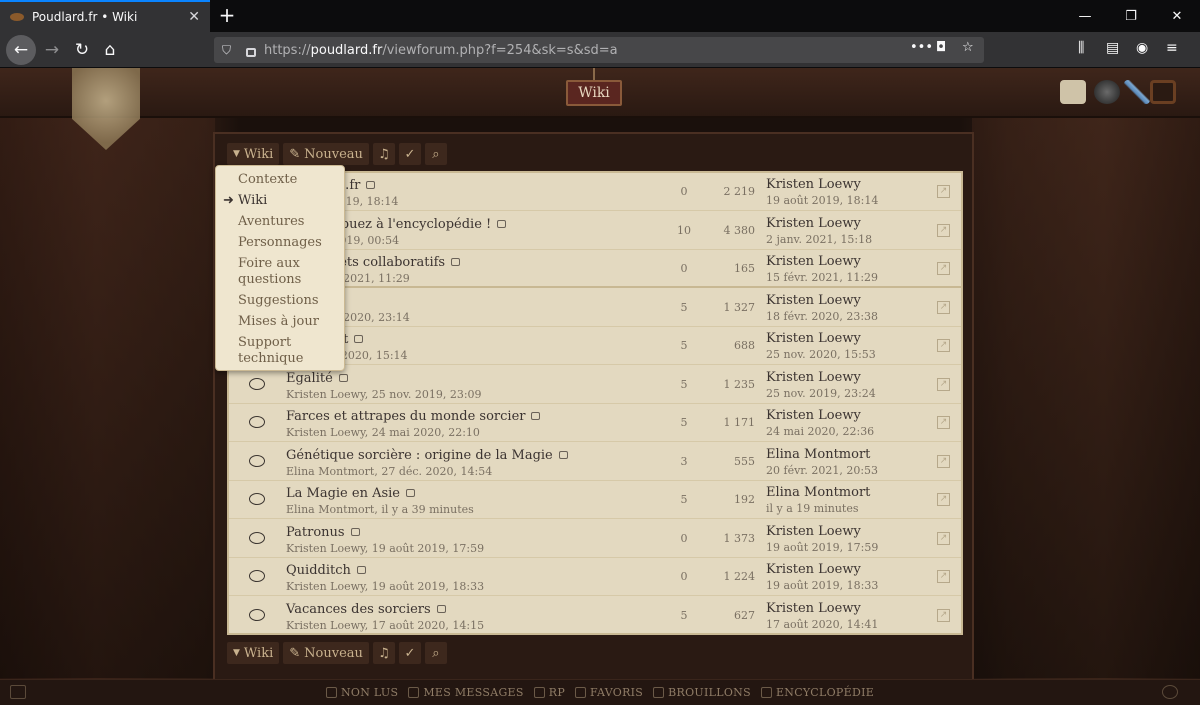 The height and width of the screenshot is (705, 1200). Describe the element at coordinates (271, 180) in the screenshot. I see `dropdown-item: Contexte` at that location.